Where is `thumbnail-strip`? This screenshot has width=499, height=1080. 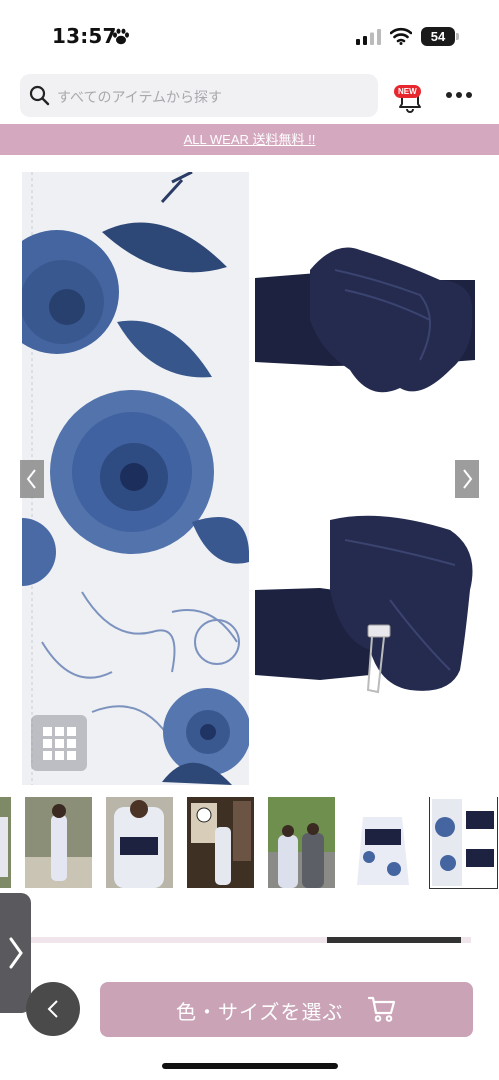
thumbnail-strip is located at coordinates (249, 843).